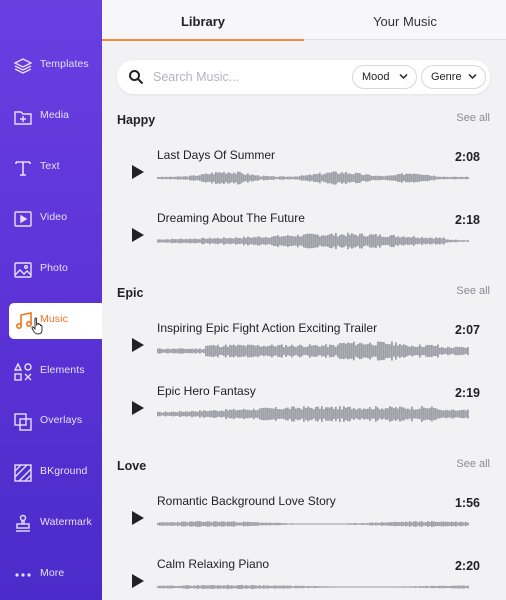  What do you see at coordinates (51, 575) in the screenshot?
I see `sidebar-item-more: More` at bounding box center [51, 575].